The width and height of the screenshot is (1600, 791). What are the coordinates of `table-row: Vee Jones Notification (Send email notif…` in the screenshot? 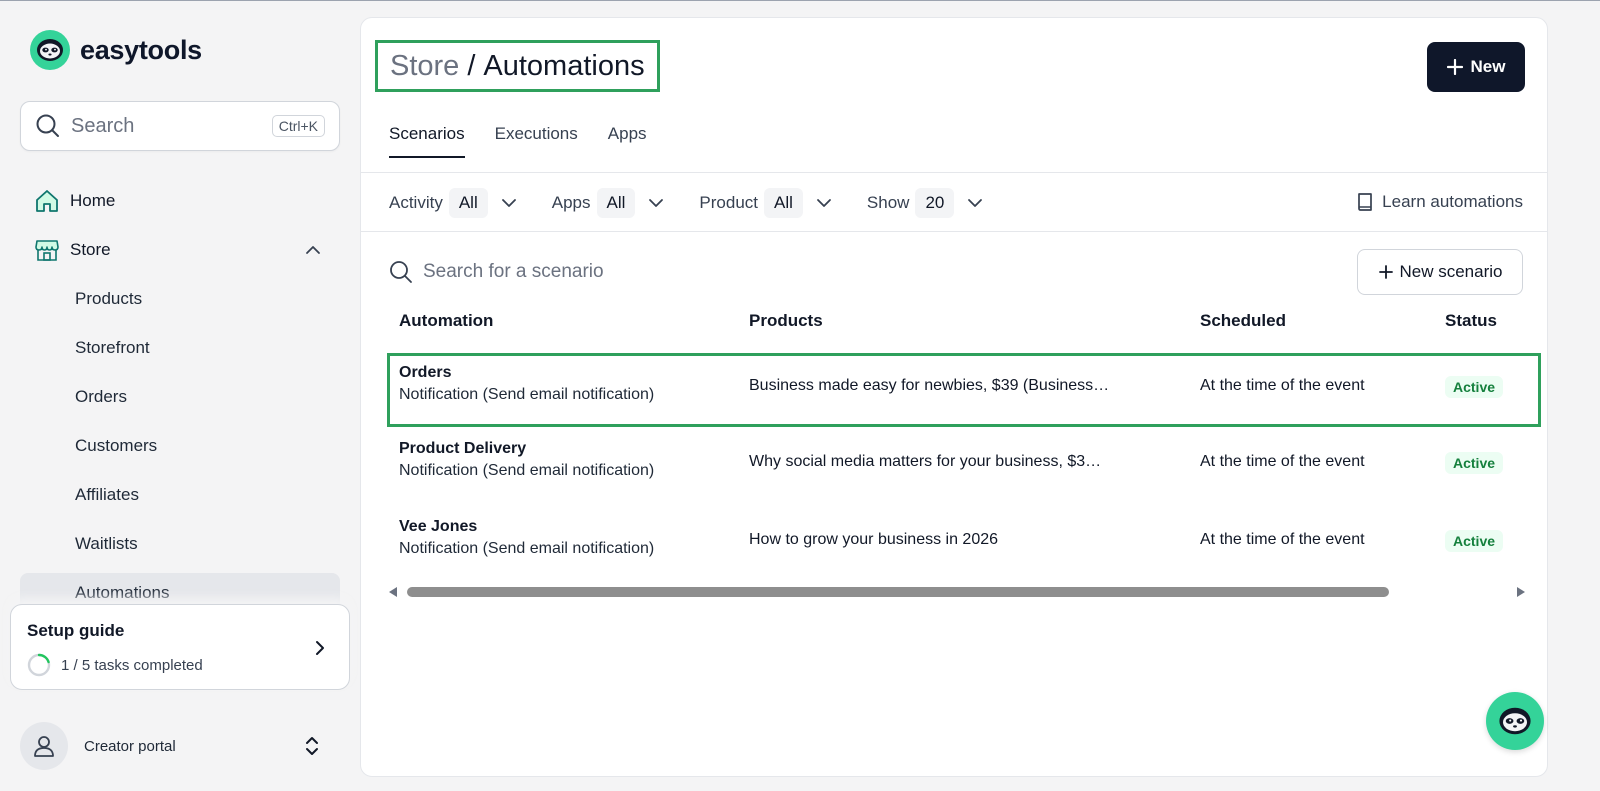 It's located at (964, 547).